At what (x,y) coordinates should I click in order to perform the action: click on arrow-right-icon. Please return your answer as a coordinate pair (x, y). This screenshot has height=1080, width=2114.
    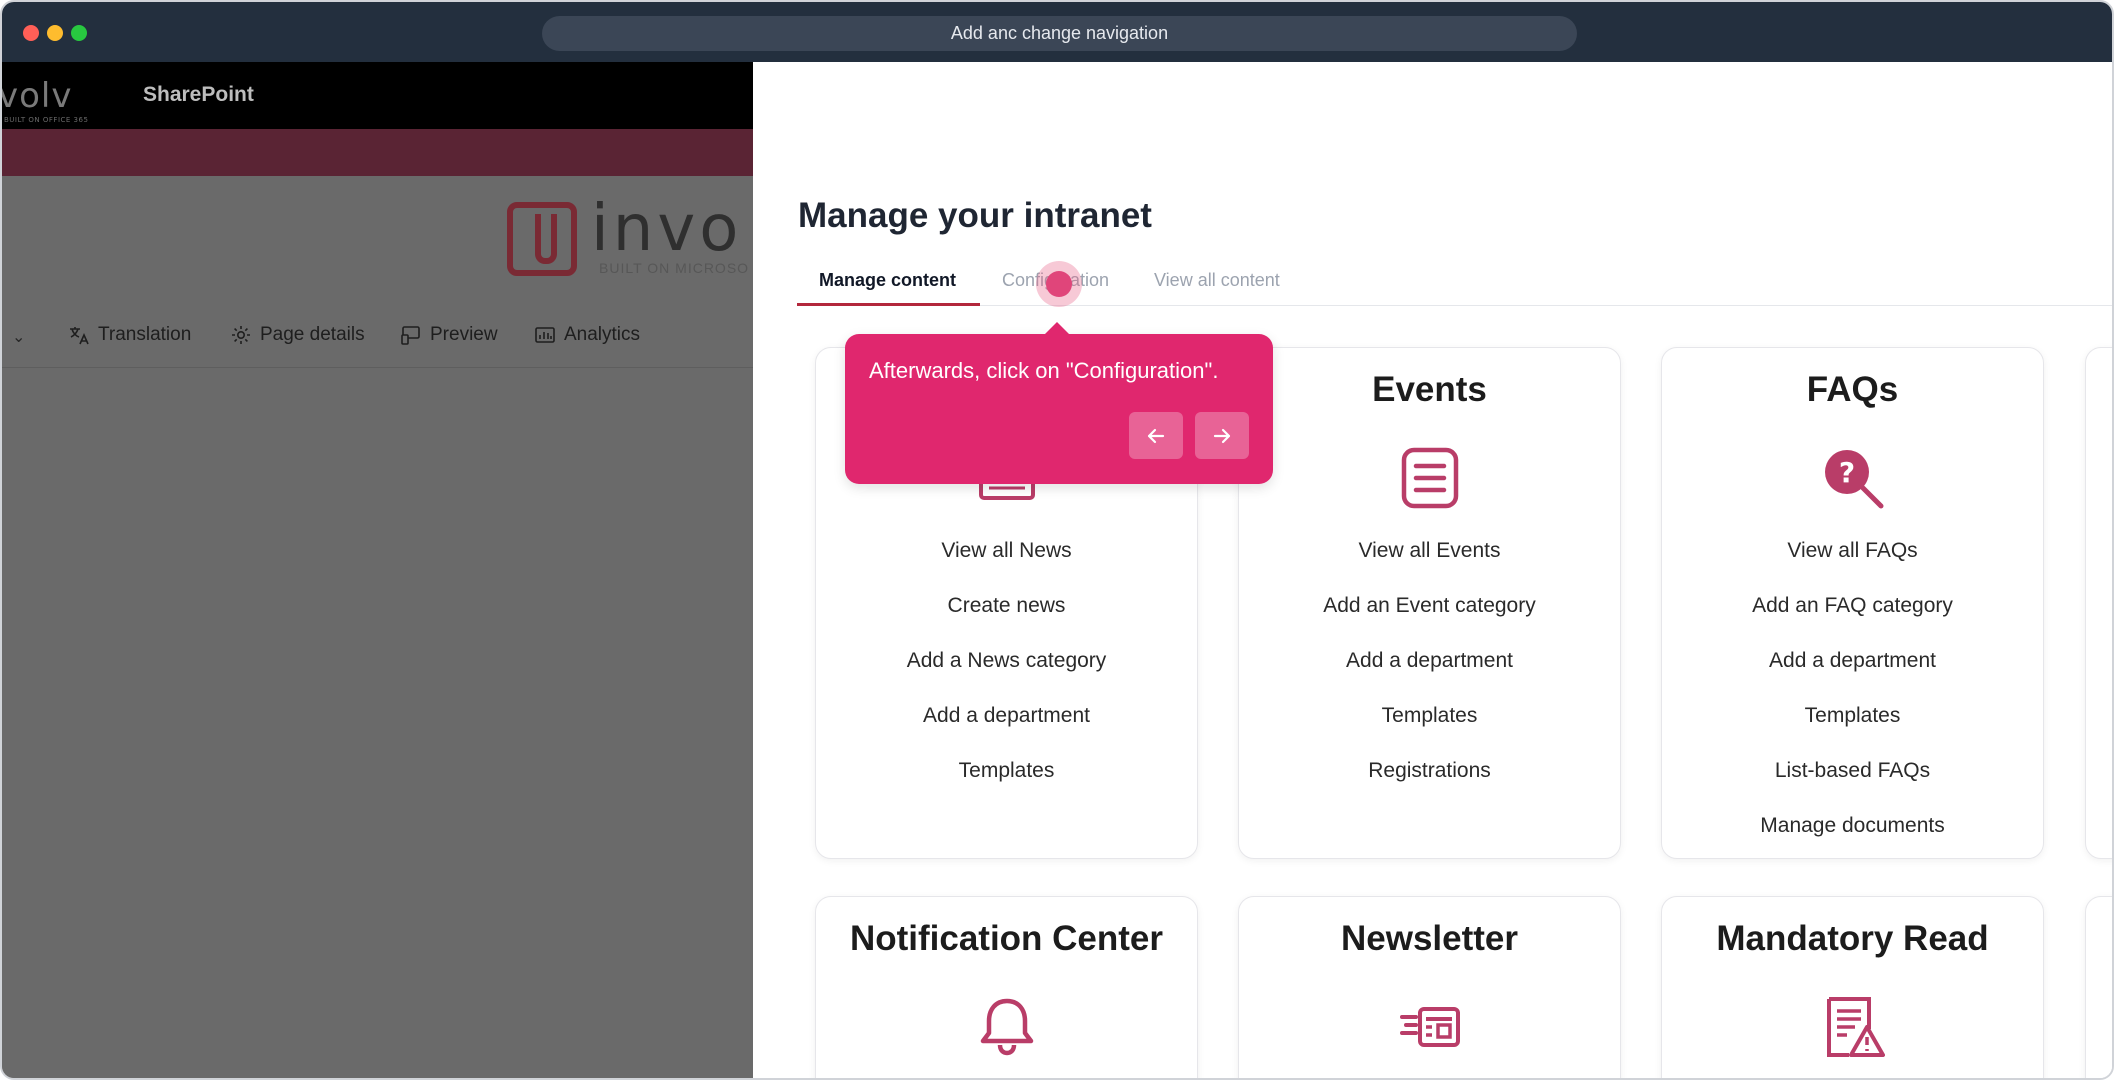
    Looking at the image, I should click on (1222, 435).